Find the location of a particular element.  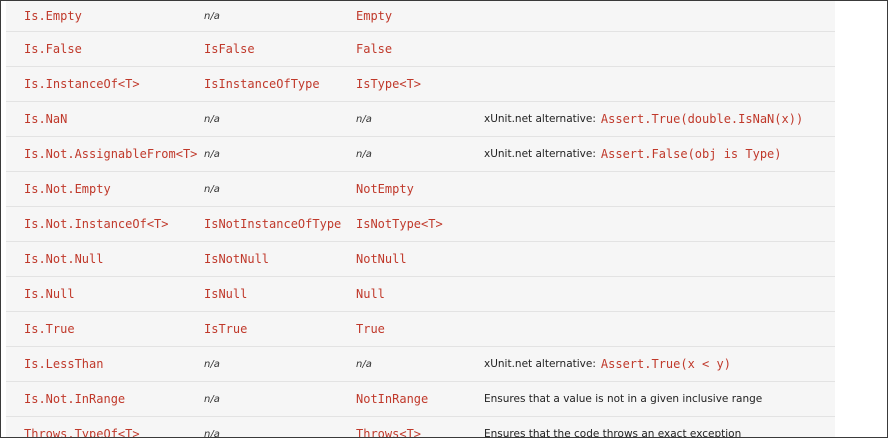

xunit-cell: NotNull is located at coordinates (381, 259).